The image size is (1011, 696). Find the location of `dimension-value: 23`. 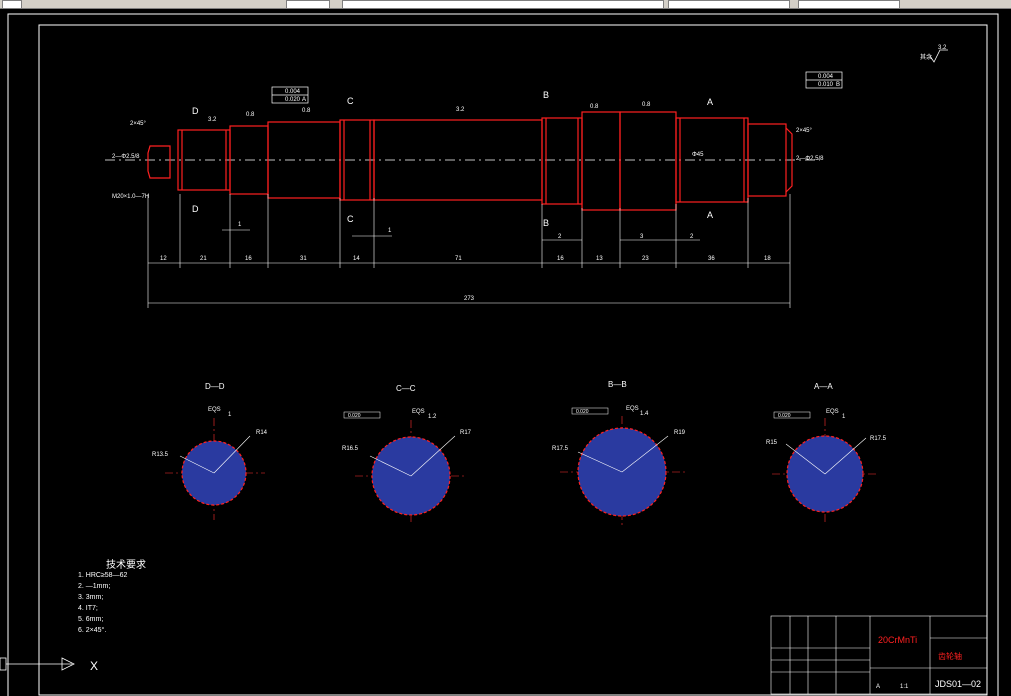

dimension-value: 23 is located at coordinates (645, 259).